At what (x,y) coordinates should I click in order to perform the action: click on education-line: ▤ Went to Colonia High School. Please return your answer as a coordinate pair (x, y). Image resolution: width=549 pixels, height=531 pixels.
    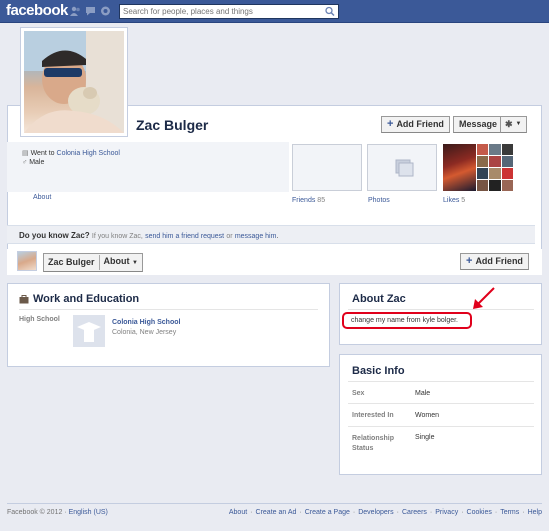
    Looking at the image, I should click on (71, 153).